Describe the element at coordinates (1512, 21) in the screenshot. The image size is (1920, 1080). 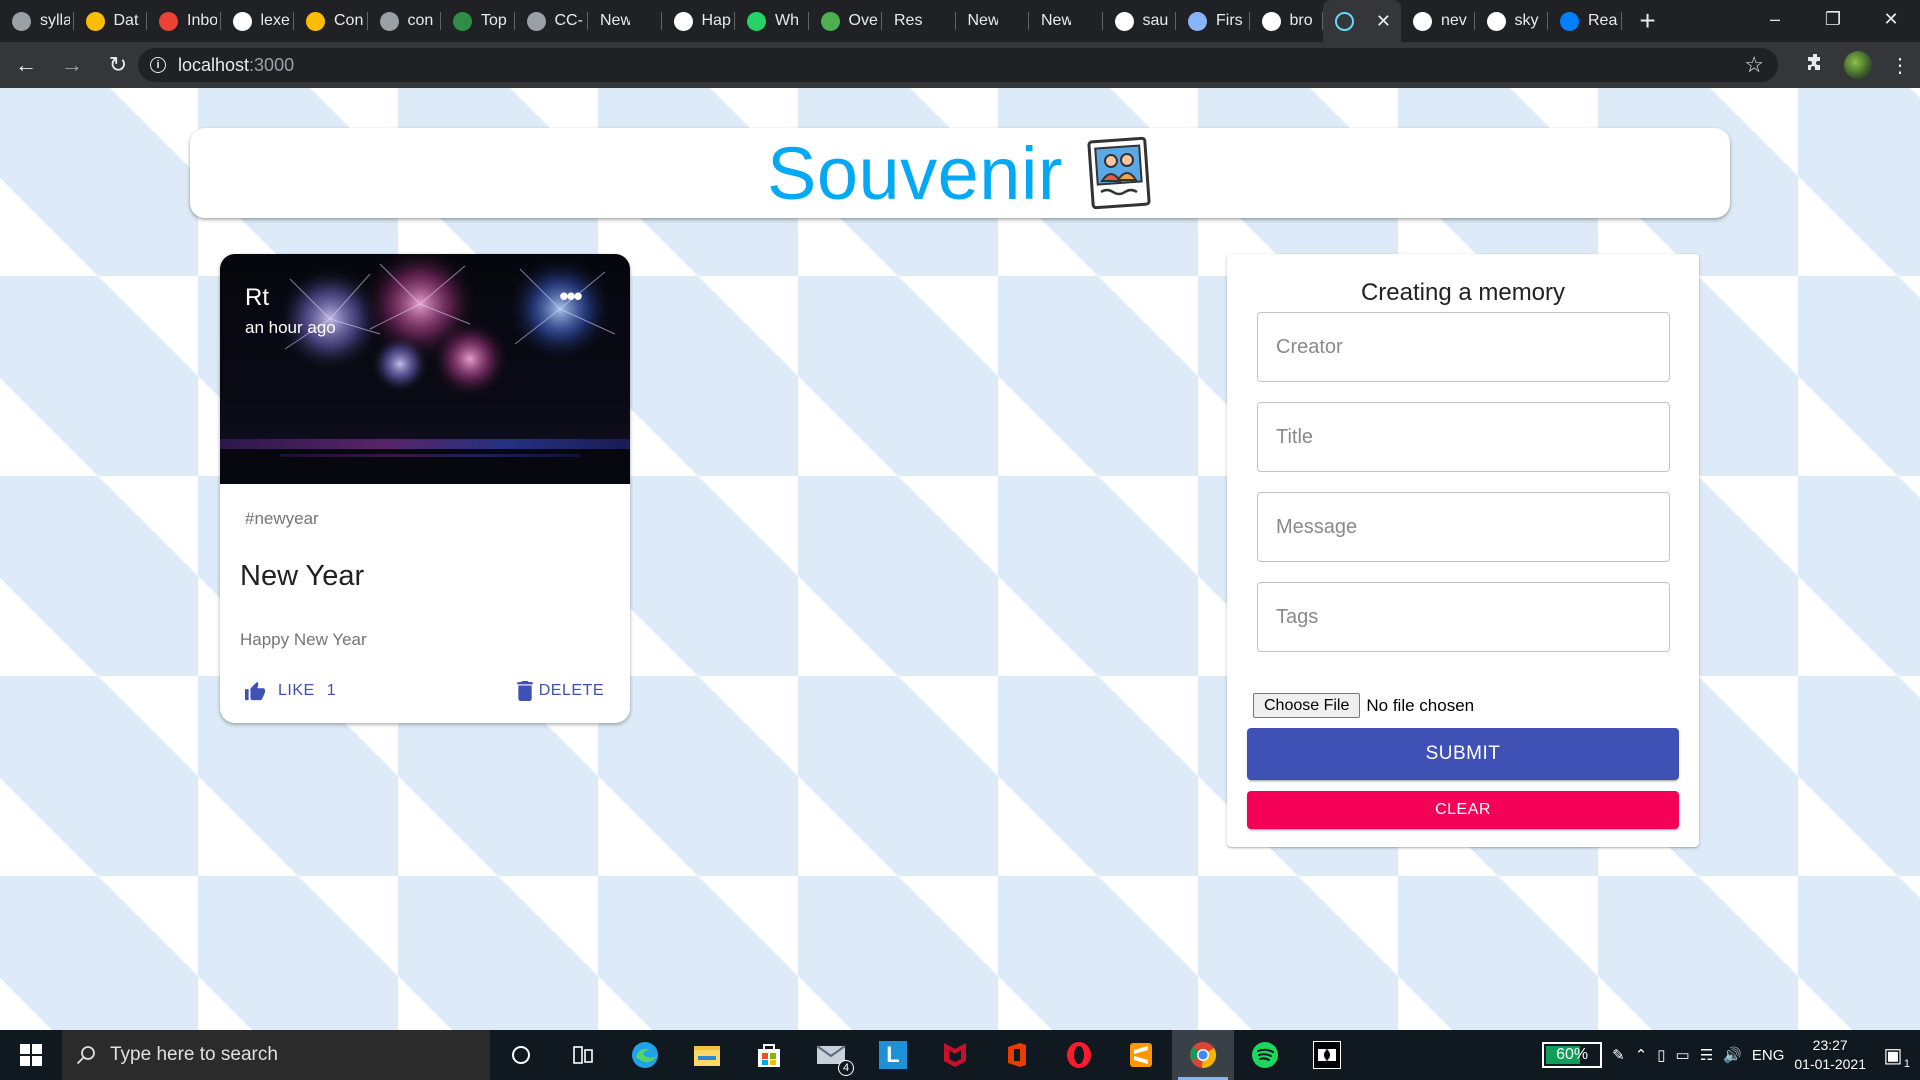
I see `browser-tab: sky` at that location.